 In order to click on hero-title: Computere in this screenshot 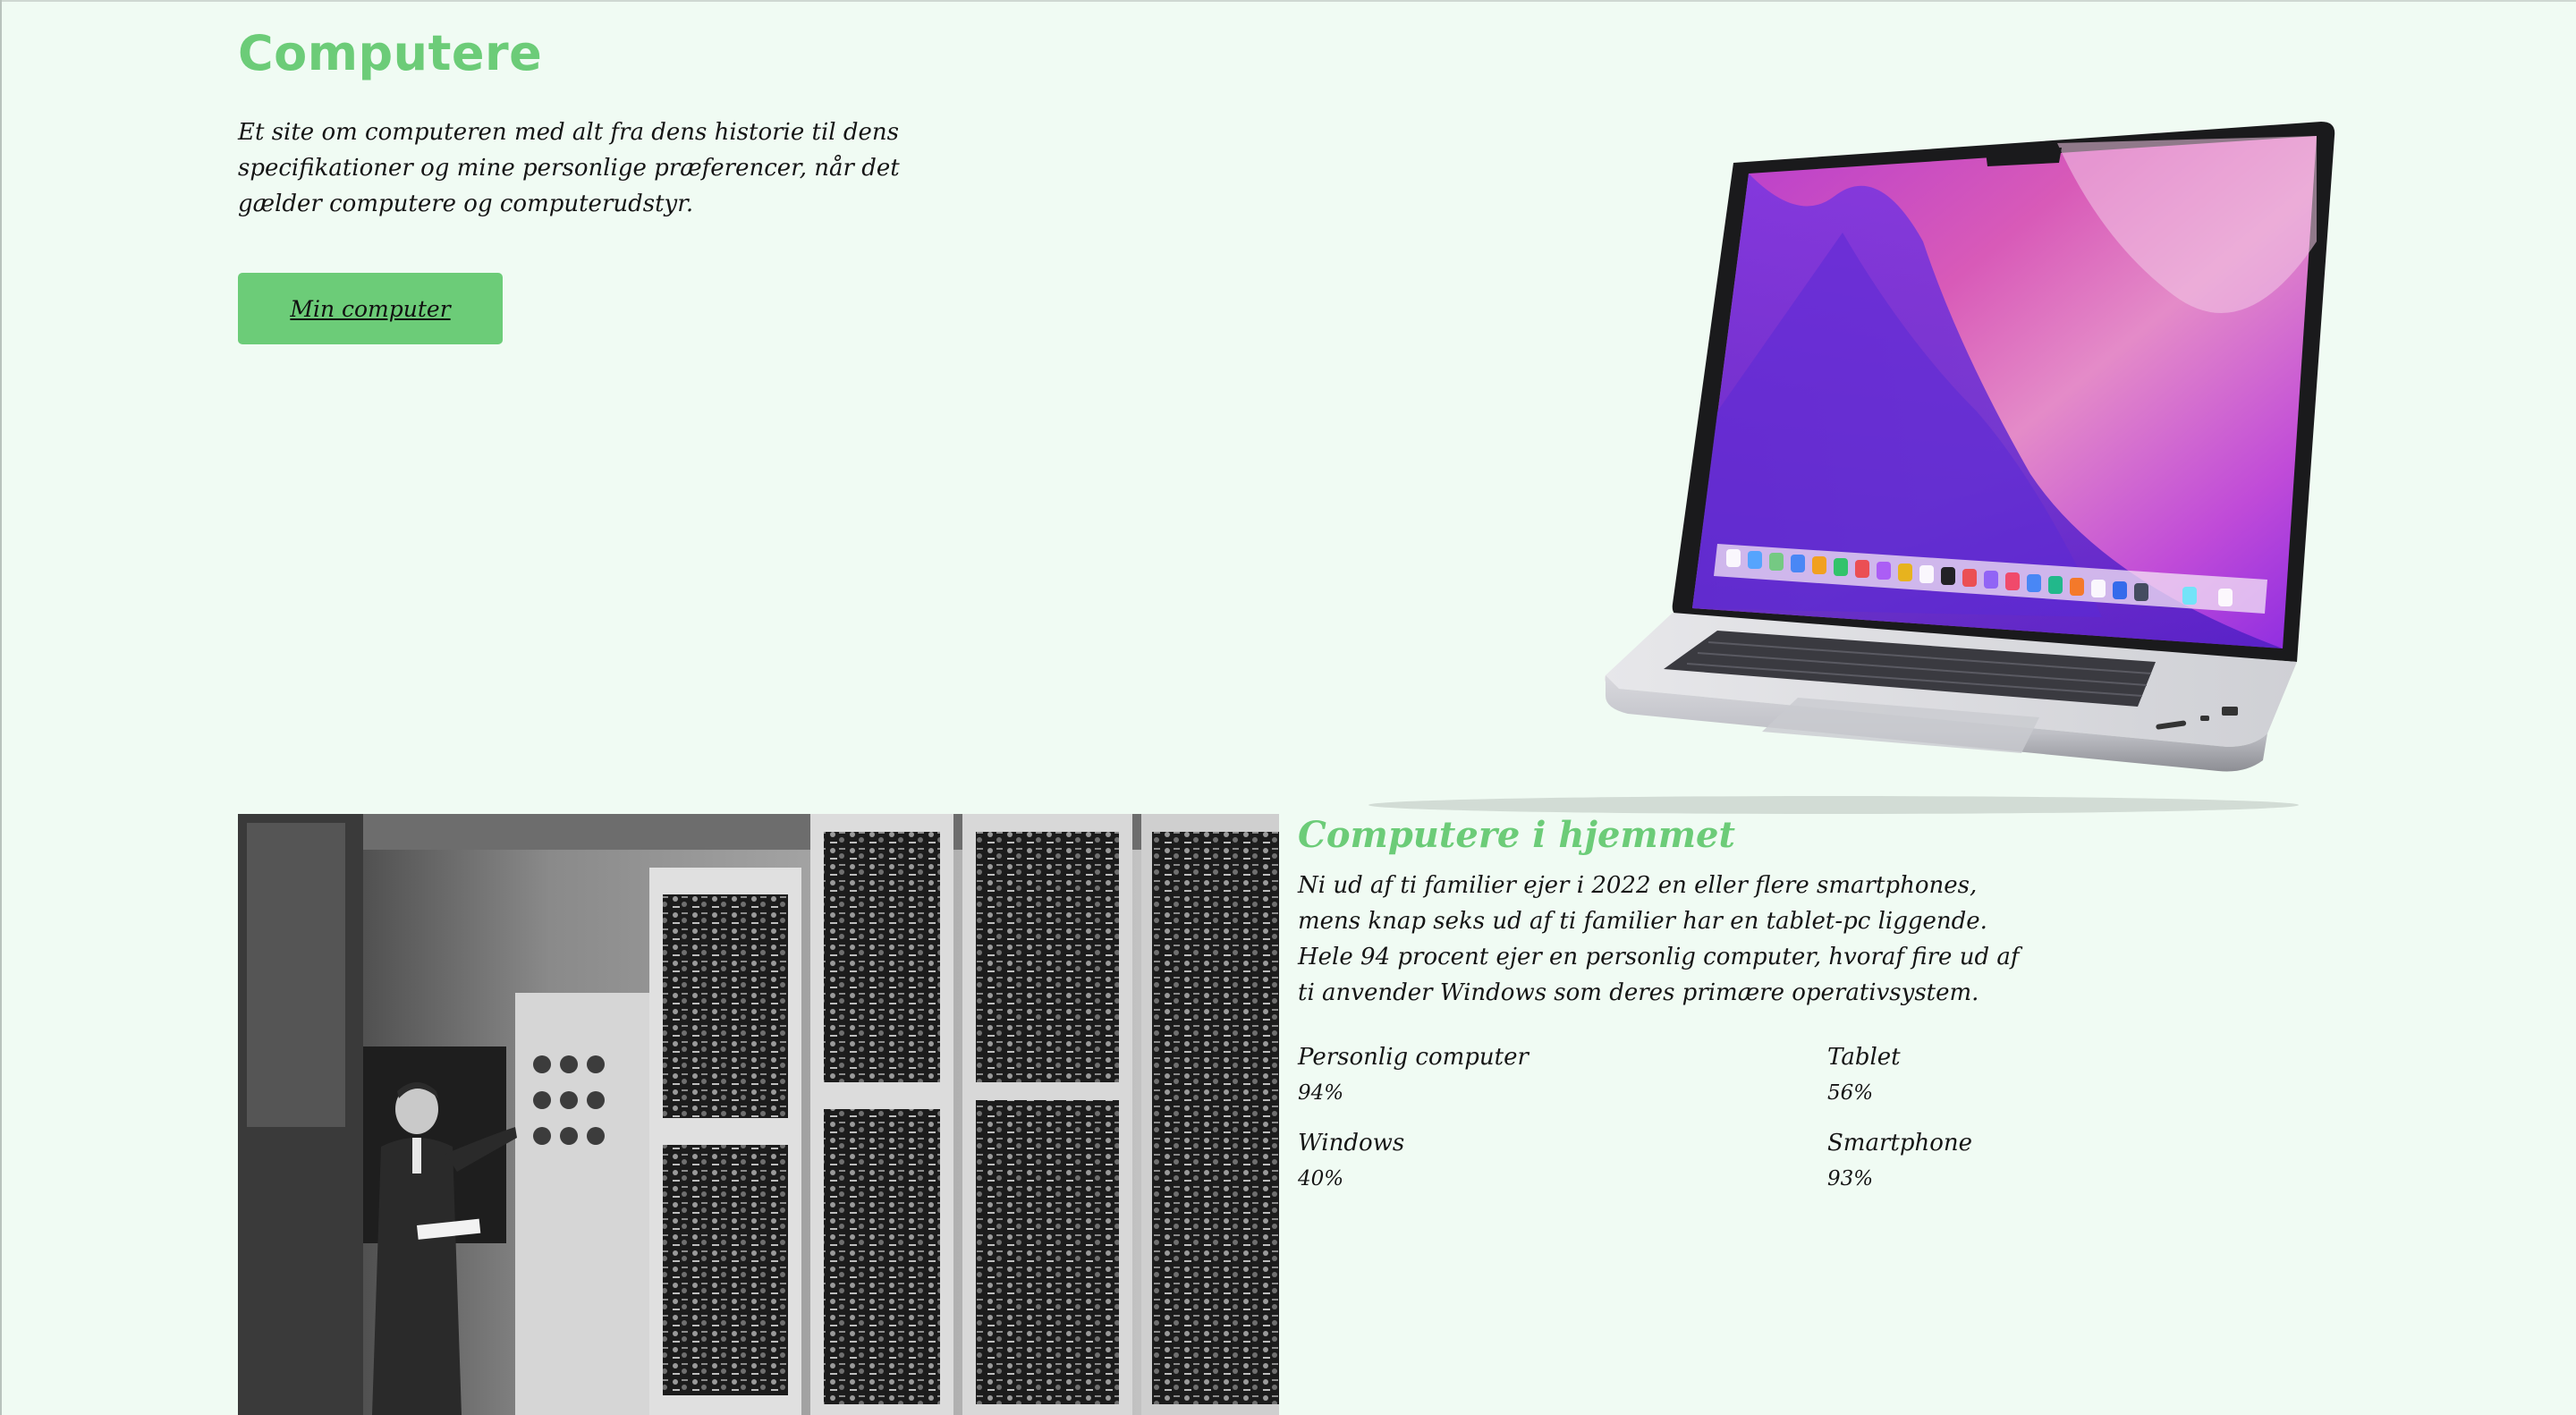, I will do `click(390, 53)`.